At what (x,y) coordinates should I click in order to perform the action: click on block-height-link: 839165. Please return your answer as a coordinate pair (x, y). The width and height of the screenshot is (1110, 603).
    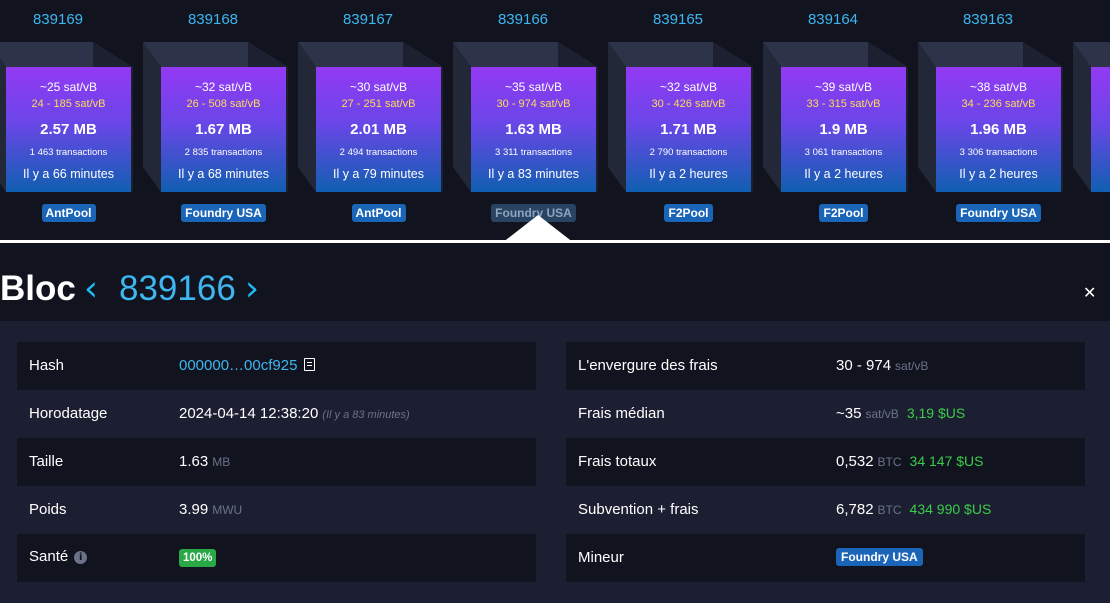
    Looking at the image, I should click on (678, 19).